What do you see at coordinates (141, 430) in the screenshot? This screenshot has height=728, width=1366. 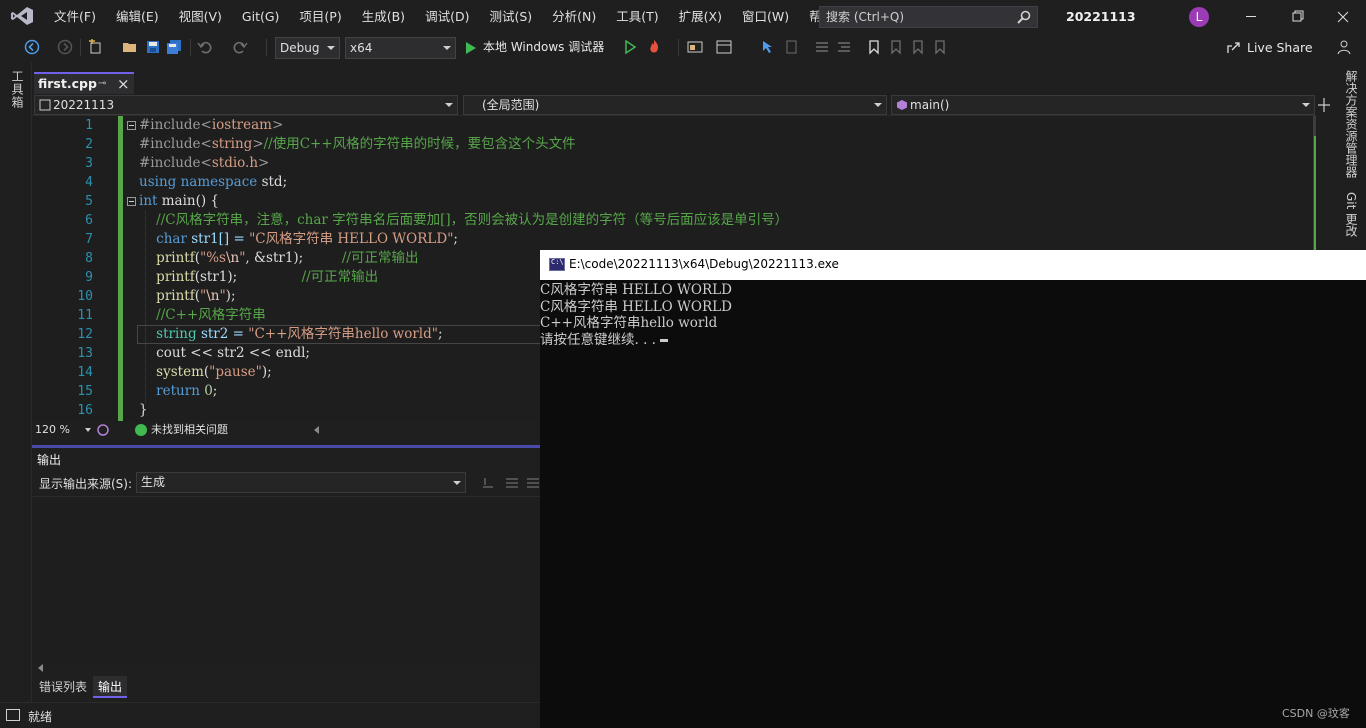 I see `check-circle-icon` at bounding box center [141, 430].